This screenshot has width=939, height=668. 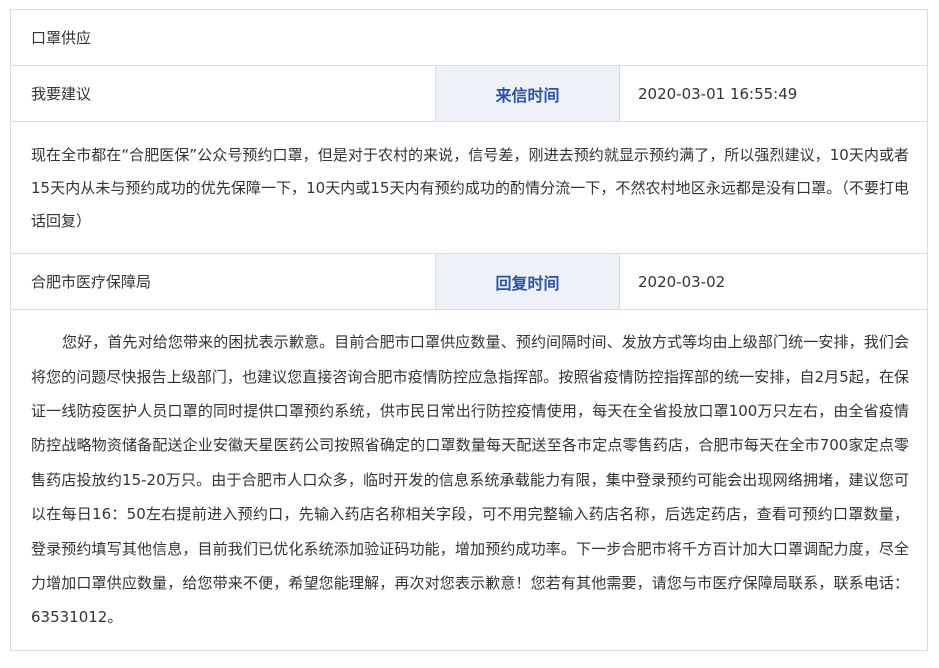 I want to click on letter-title: 口罩供应, so click(x=469, y=37).